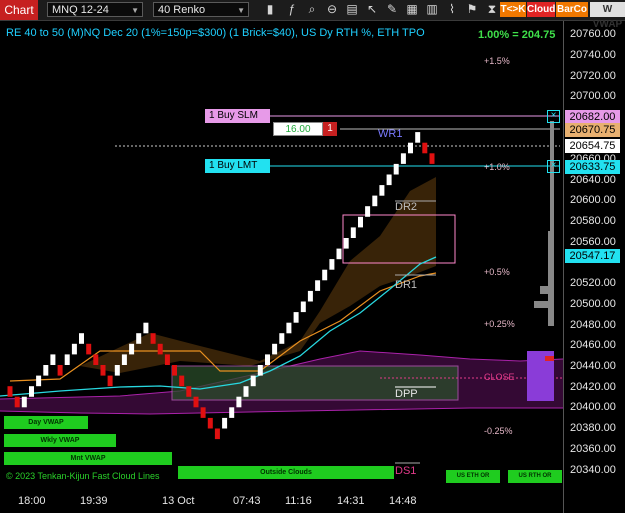  What do you see at coordinates (135, 10) in the screenshot?
I see `chevron-down-icon: ▼` at bounding box center [135, 10].